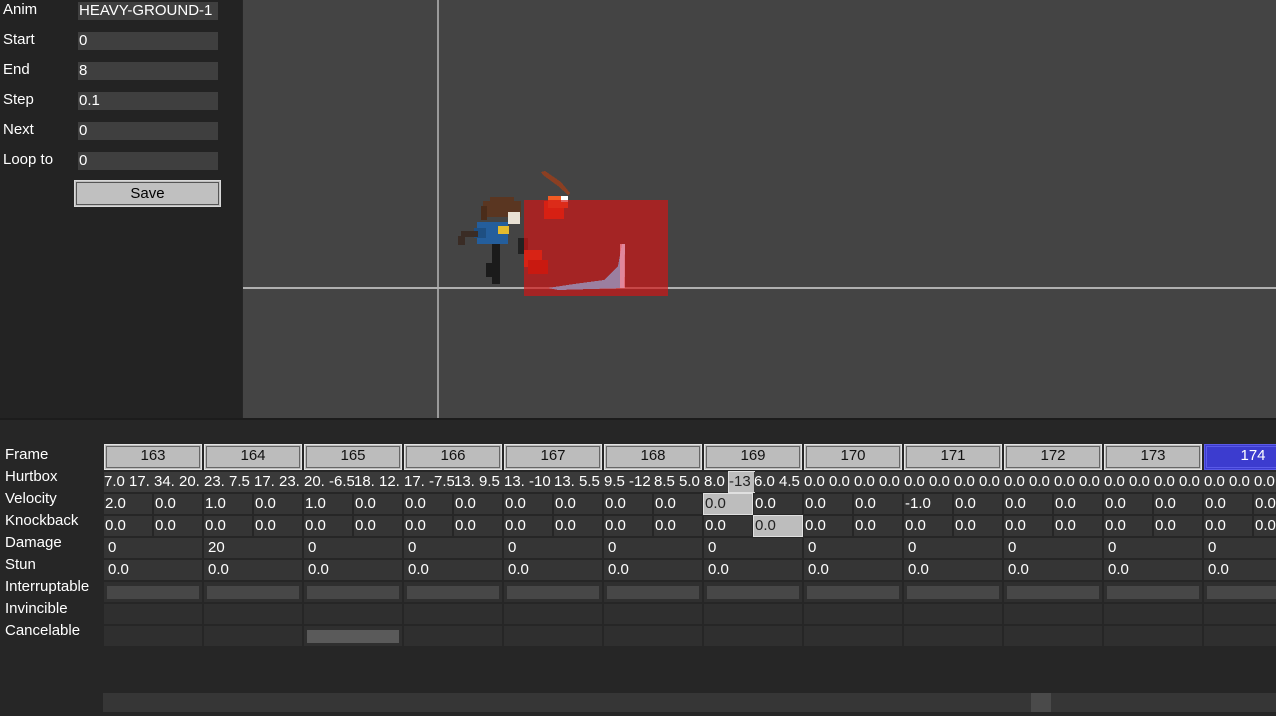 This screenshot has width=1276, height=716. What do you see at coordinates (148, 101) in the screenshot?
I see `step-input` at bounding box center [148, 101].